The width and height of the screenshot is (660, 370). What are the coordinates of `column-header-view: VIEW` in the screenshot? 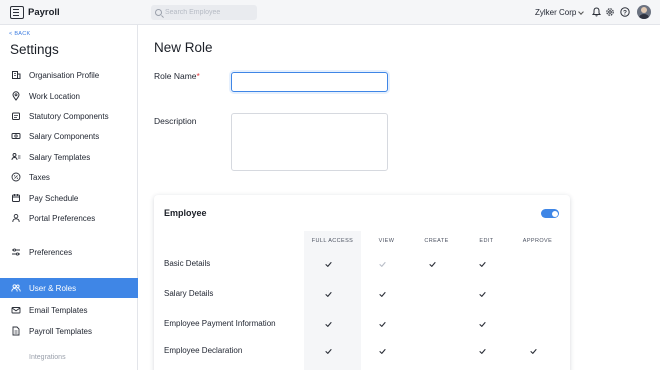 It's located at (386, 241).